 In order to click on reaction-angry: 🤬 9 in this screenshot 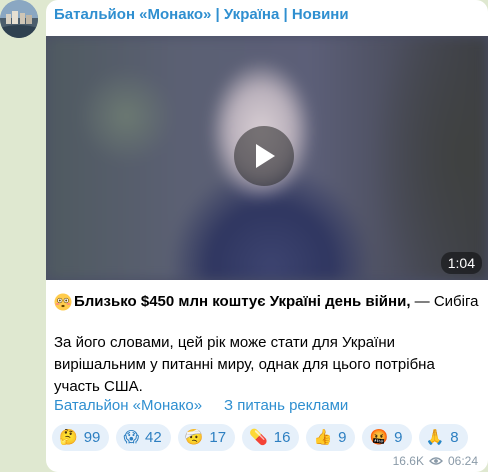, I will do `click(387, 437)`.